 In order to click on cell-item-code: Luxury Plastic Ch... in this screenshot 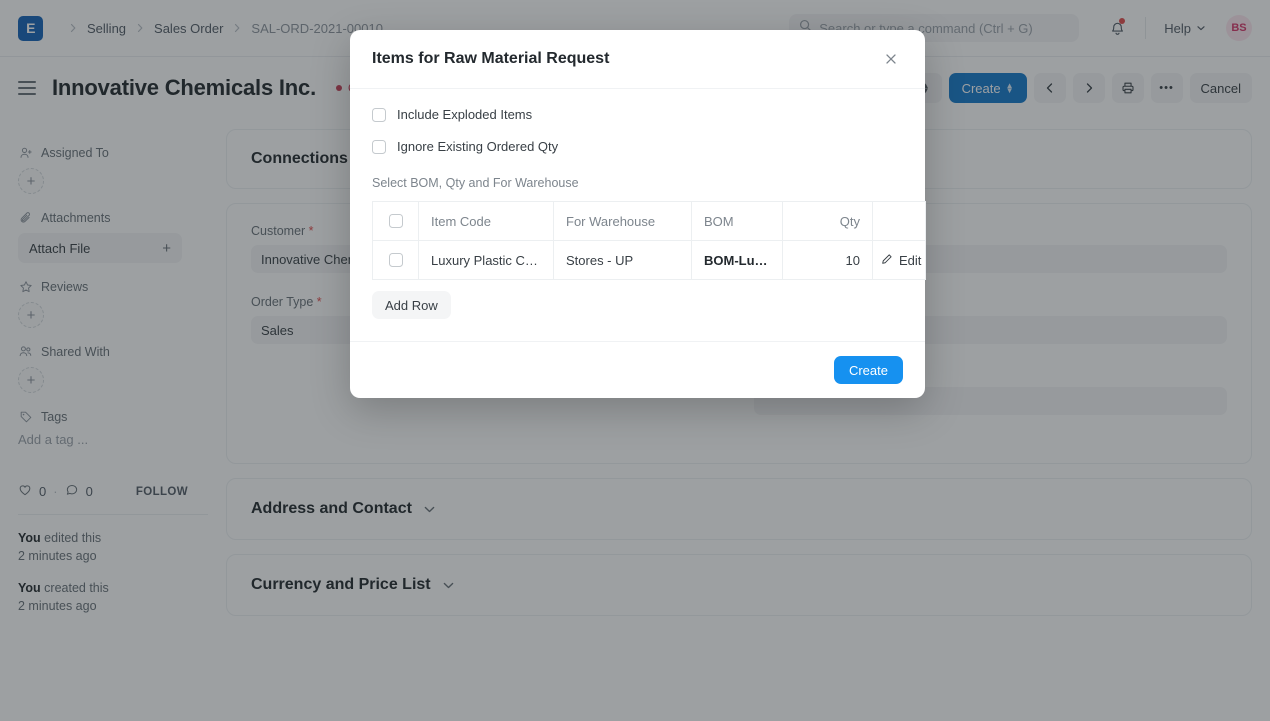, I will do `click(486, 260)`.